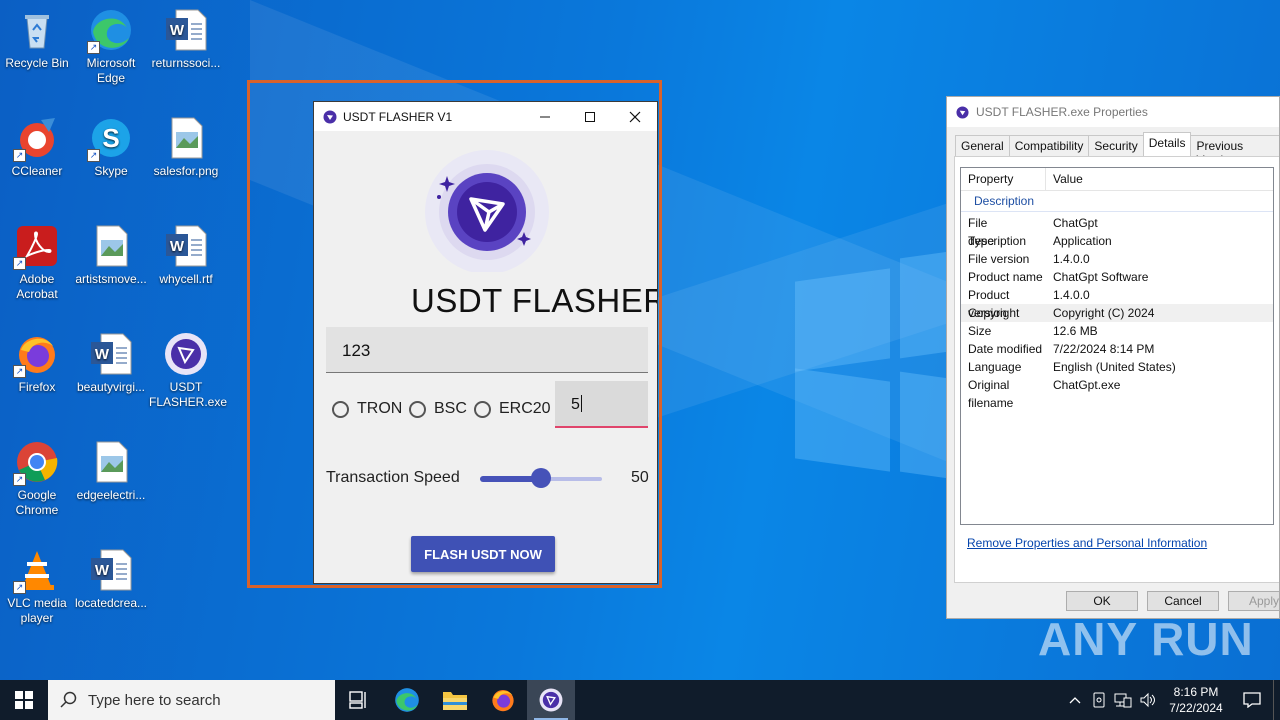 The image size is (1280, 720). Describe the element at coordinates (1116, 146) in the screenshot. I see `tab-security: Security` at that location.